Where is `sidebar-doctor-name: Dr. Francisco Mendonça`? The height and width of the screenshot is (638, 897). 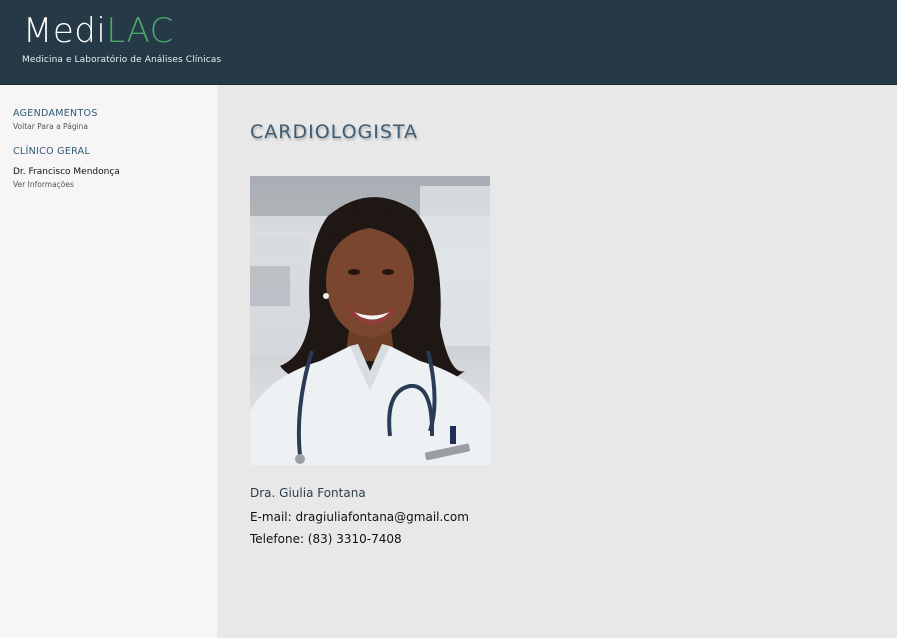 sidebar-doctor-name: Dr. Francisco Mendonça is located at coordinates (66, 172).